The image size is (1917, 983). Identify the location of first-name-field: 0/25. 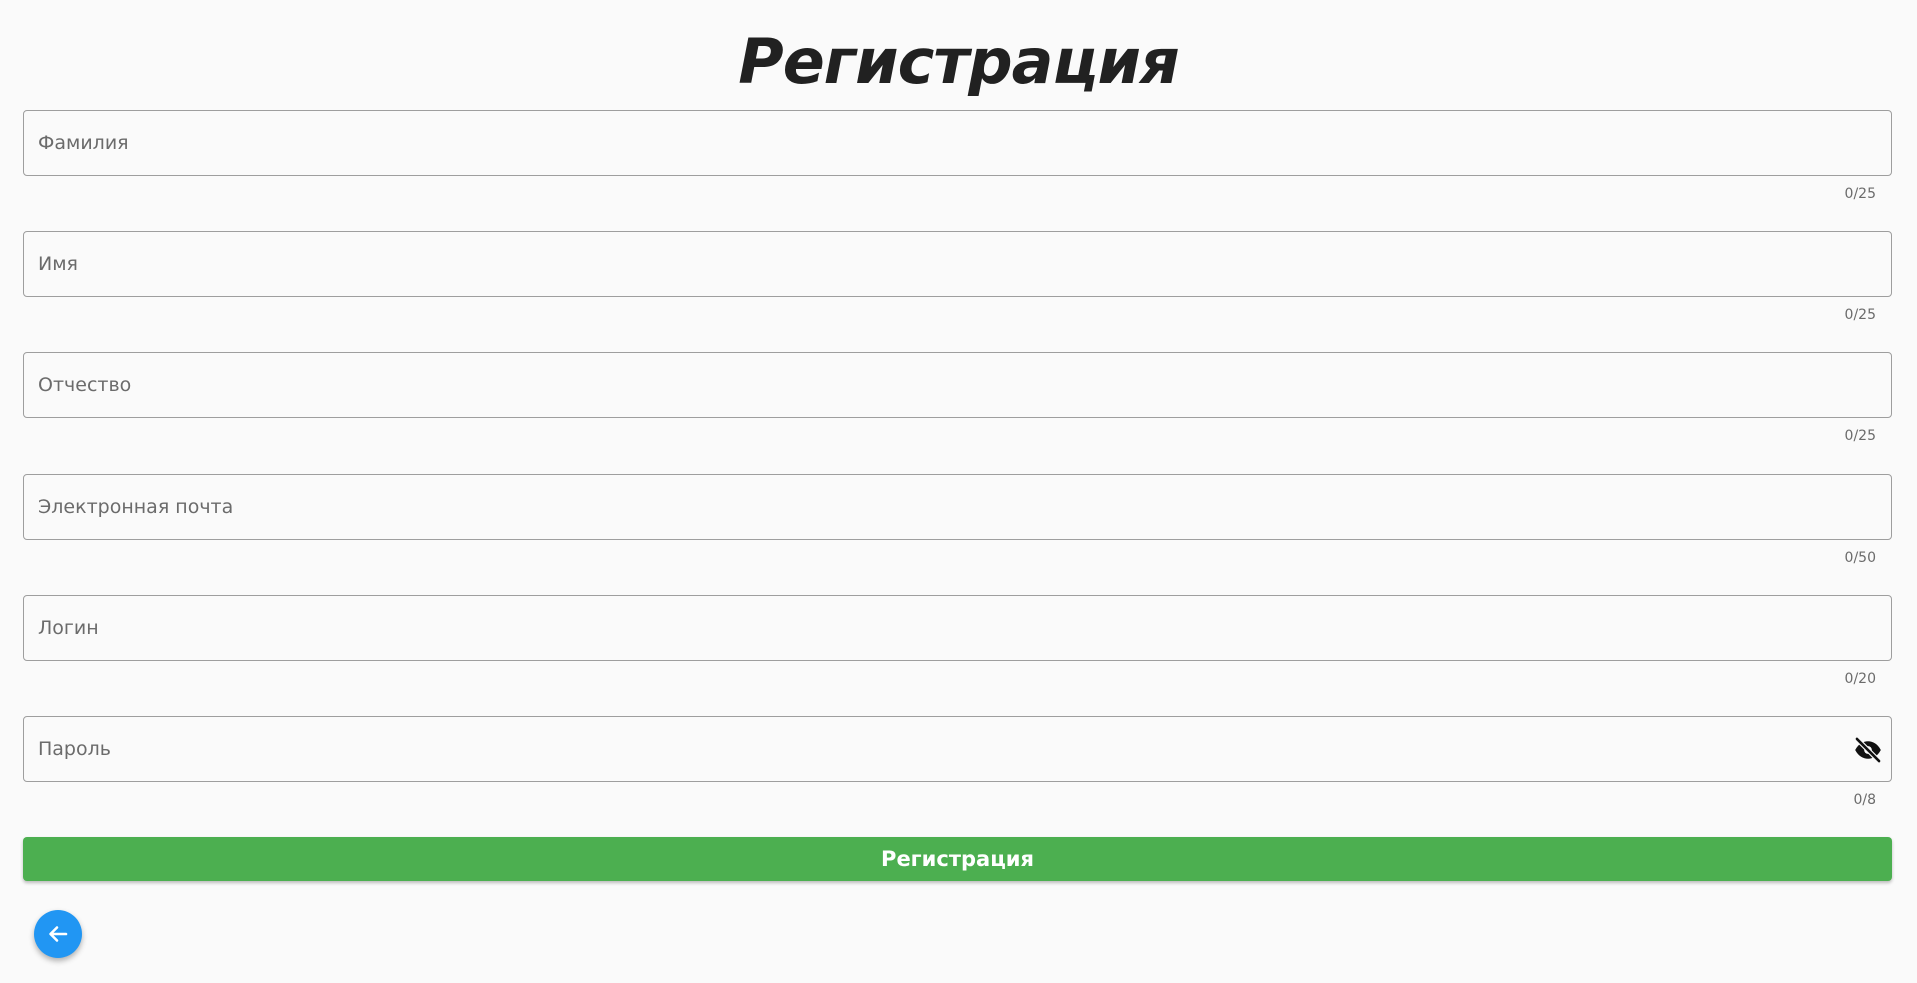
(957, 277).